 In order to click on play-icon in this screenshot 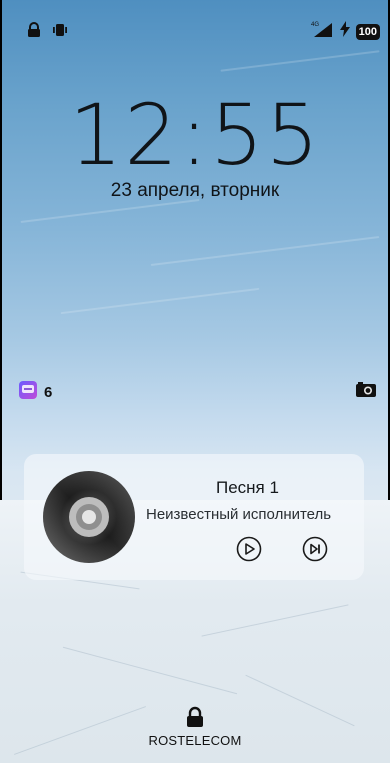, I will do `click(249, 549)`.